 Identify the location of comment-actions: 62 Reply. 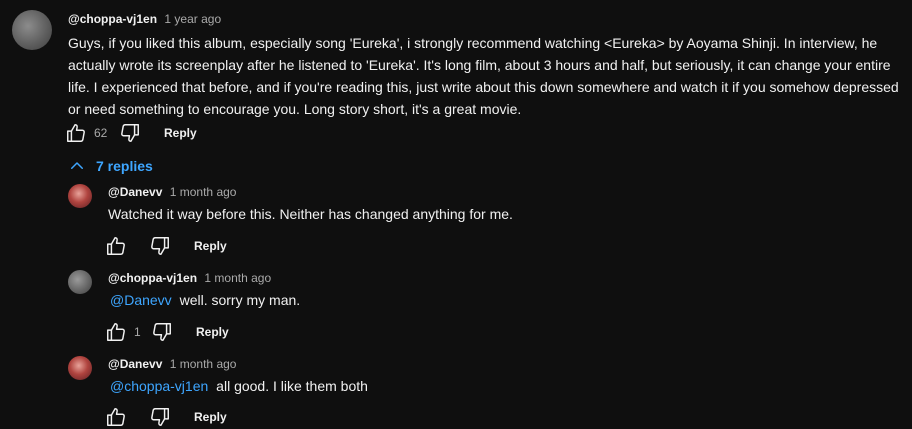
(130, 133).